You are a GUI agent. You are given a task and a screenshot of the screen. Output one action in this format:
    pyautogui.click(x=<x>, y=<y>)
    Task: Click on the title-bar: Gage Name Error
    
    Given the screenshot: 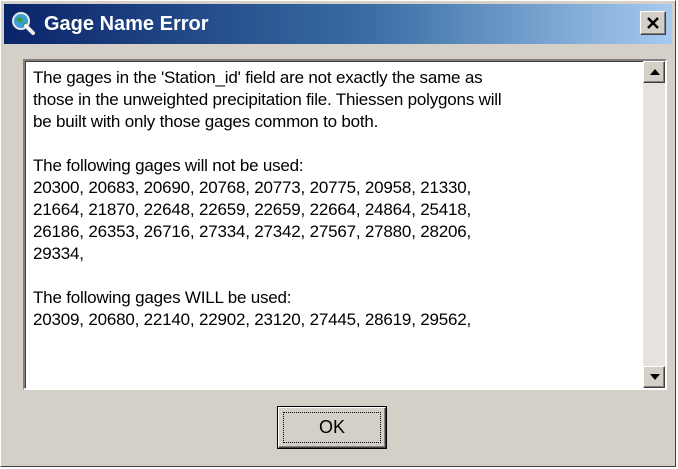 What is the action you would take?
    pyautogui.click(x=338, y=24)
    